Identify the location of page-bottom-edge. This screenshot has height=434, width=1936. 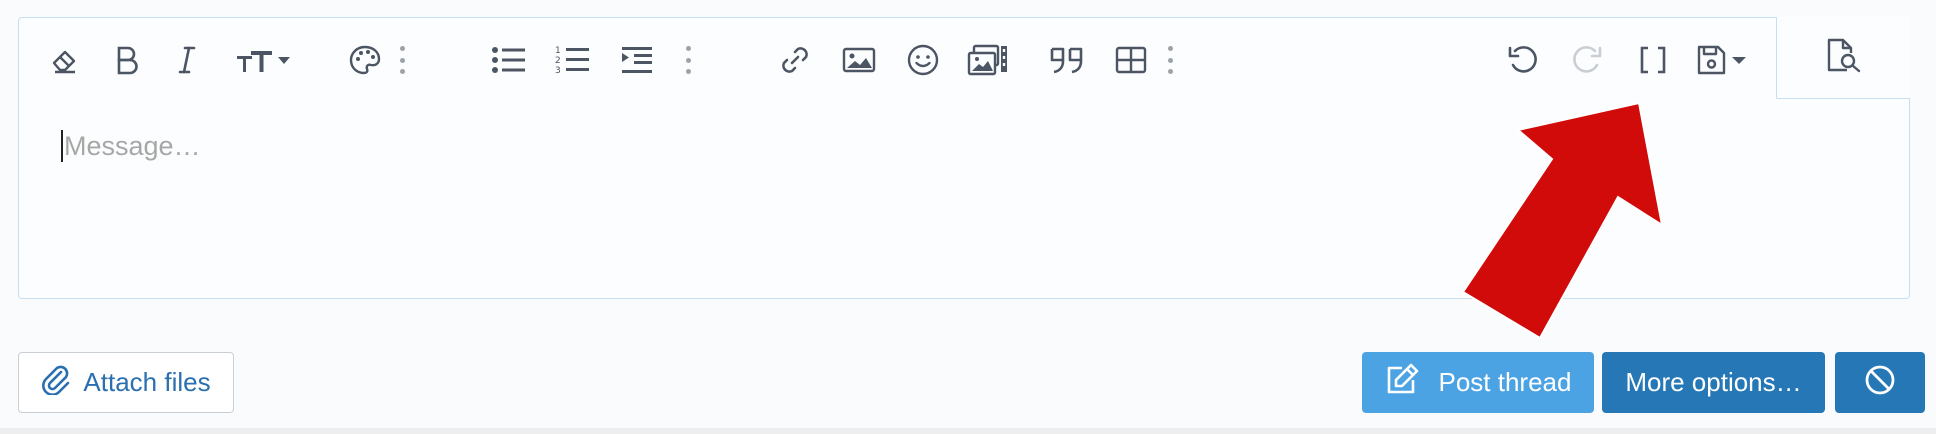
(968, 431).